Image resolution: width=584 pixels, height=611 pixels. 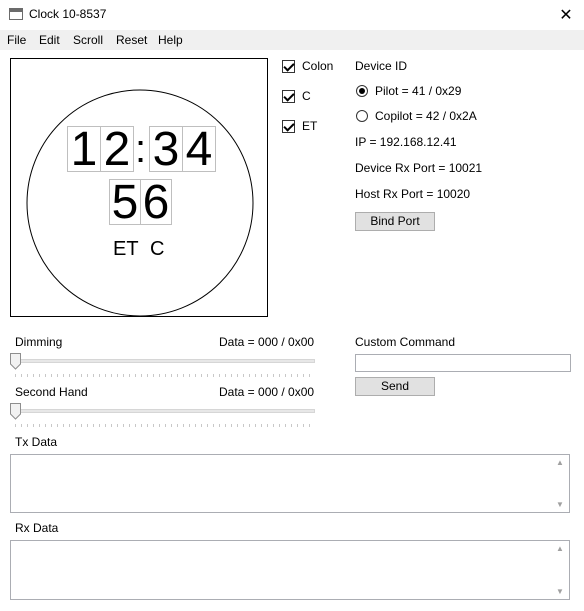 I want to click on c-checkbox: C, so click(x=296, y=96).